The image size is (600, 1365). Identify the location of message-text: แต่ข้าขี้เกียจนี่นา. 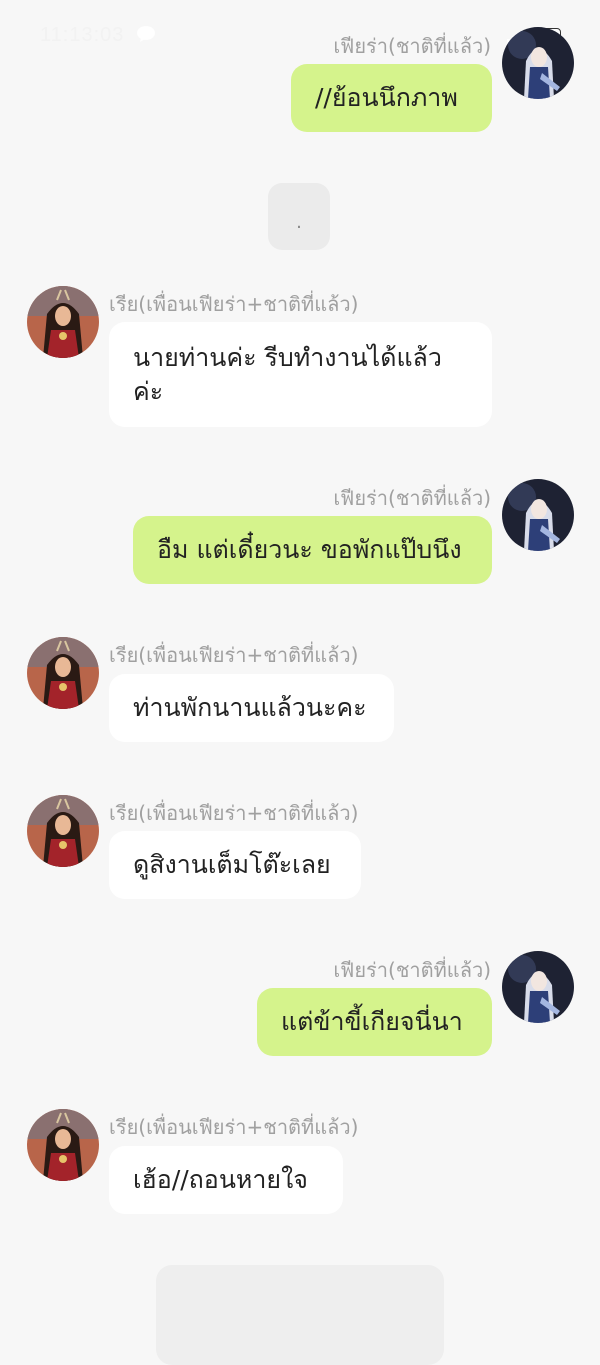
(372, 1021).